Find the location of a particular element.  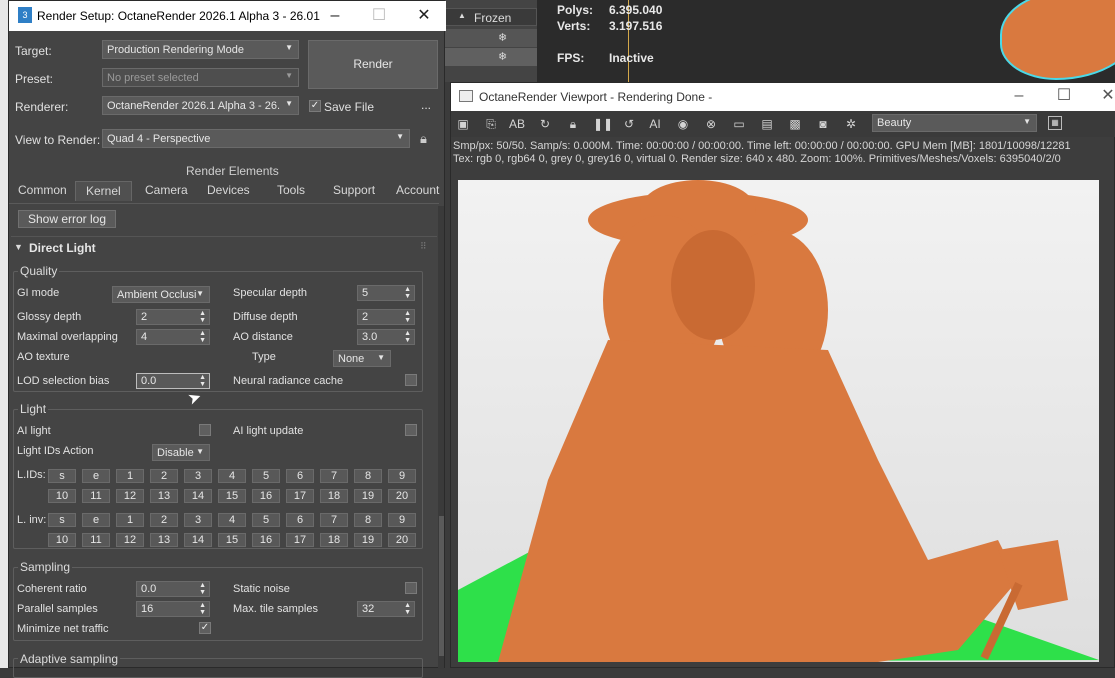

type-dropdown: None ▼ is located at coordinates (362, 358).